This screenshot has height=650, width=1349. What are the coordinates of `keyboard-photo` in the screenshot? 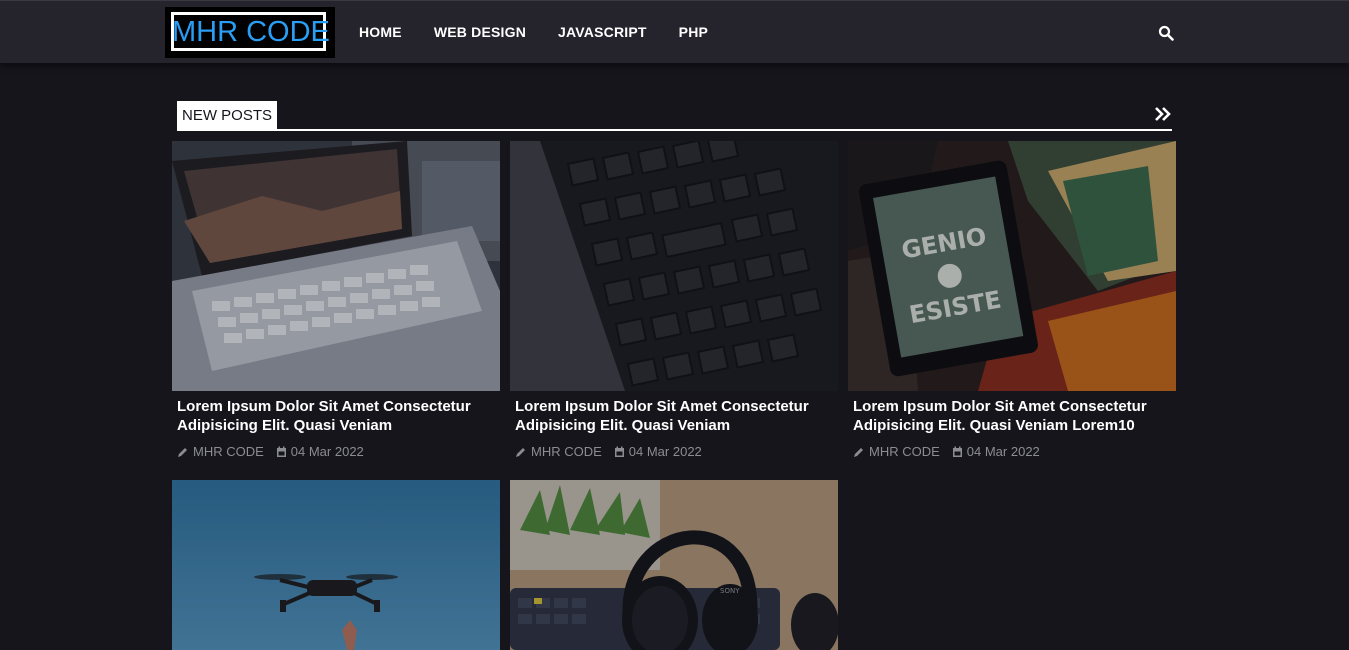 It's located at (674, 266).